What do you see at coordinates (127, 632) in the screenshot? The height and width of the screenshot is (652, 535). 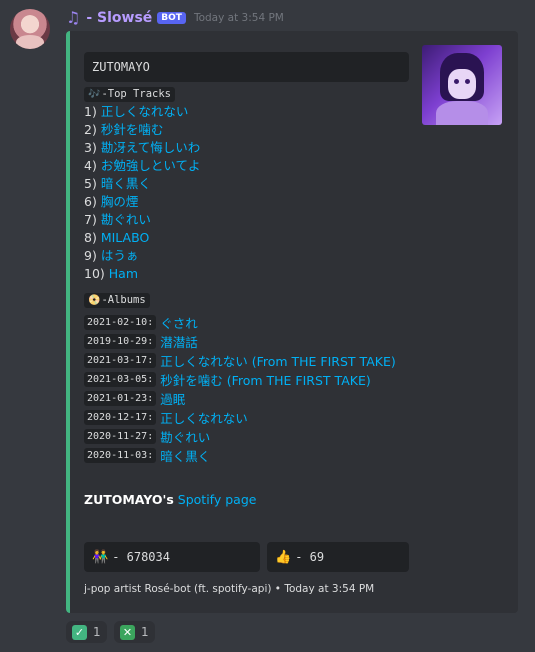 I see `cross-mark-icon: ✕` at bounding box center [127, 632].